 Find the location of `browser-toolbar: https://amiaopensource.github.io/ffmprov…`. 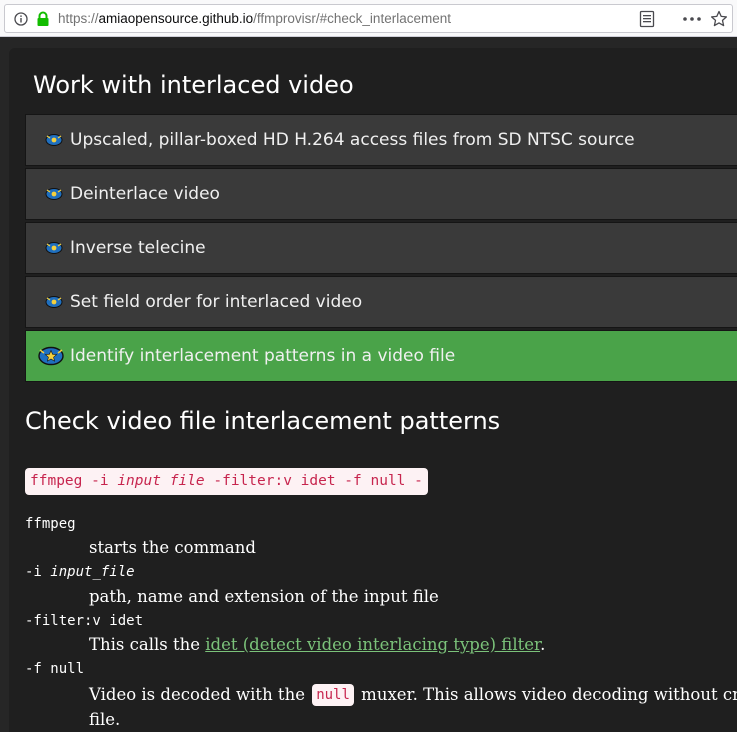

browser-toolbar: https://amiaopensource.github.io/ffmprov… is located at coordinates (368, 18).